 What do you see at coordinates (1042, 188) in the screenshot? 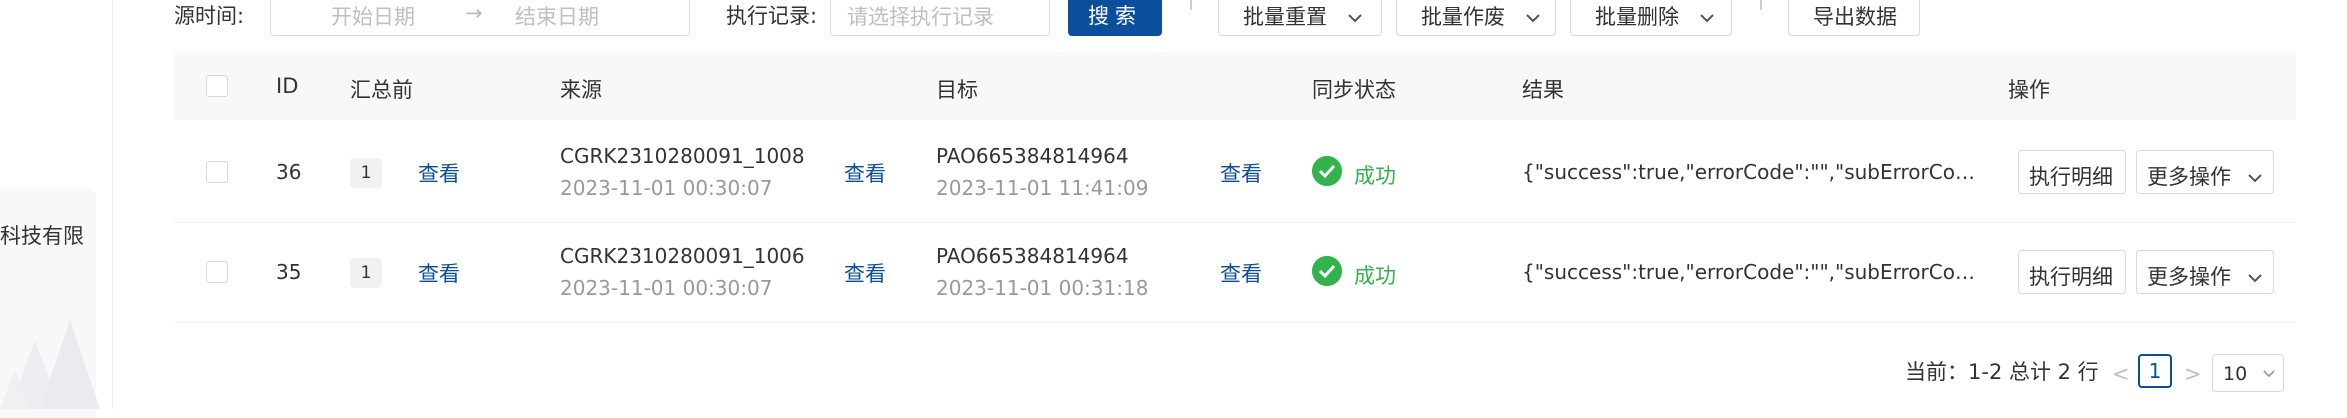
I see `target-time: 2023-11-01 11:41:09` at bounding box center [1042, 188].